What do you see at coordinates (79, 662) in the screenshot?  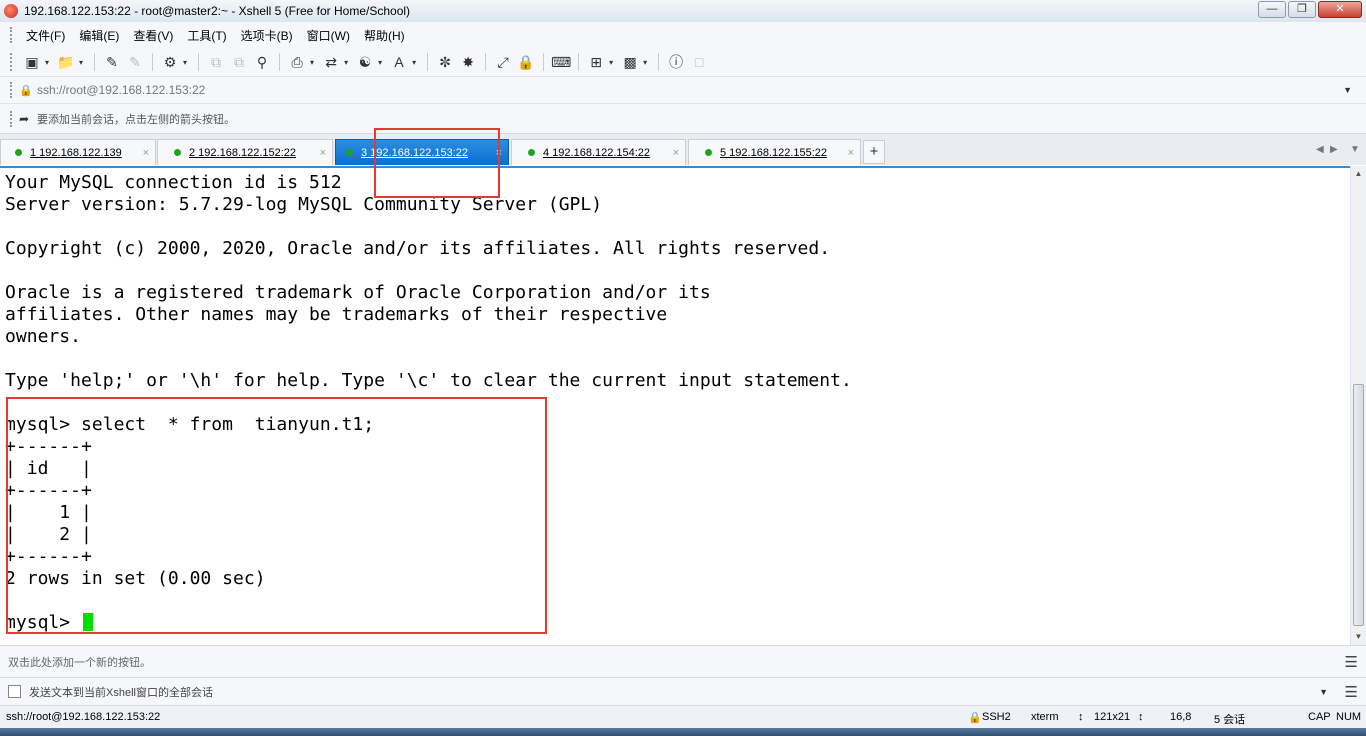 I see `quick-command-hint: 双击此处添加一个新的按钮。` at bounding box center [79, 662].